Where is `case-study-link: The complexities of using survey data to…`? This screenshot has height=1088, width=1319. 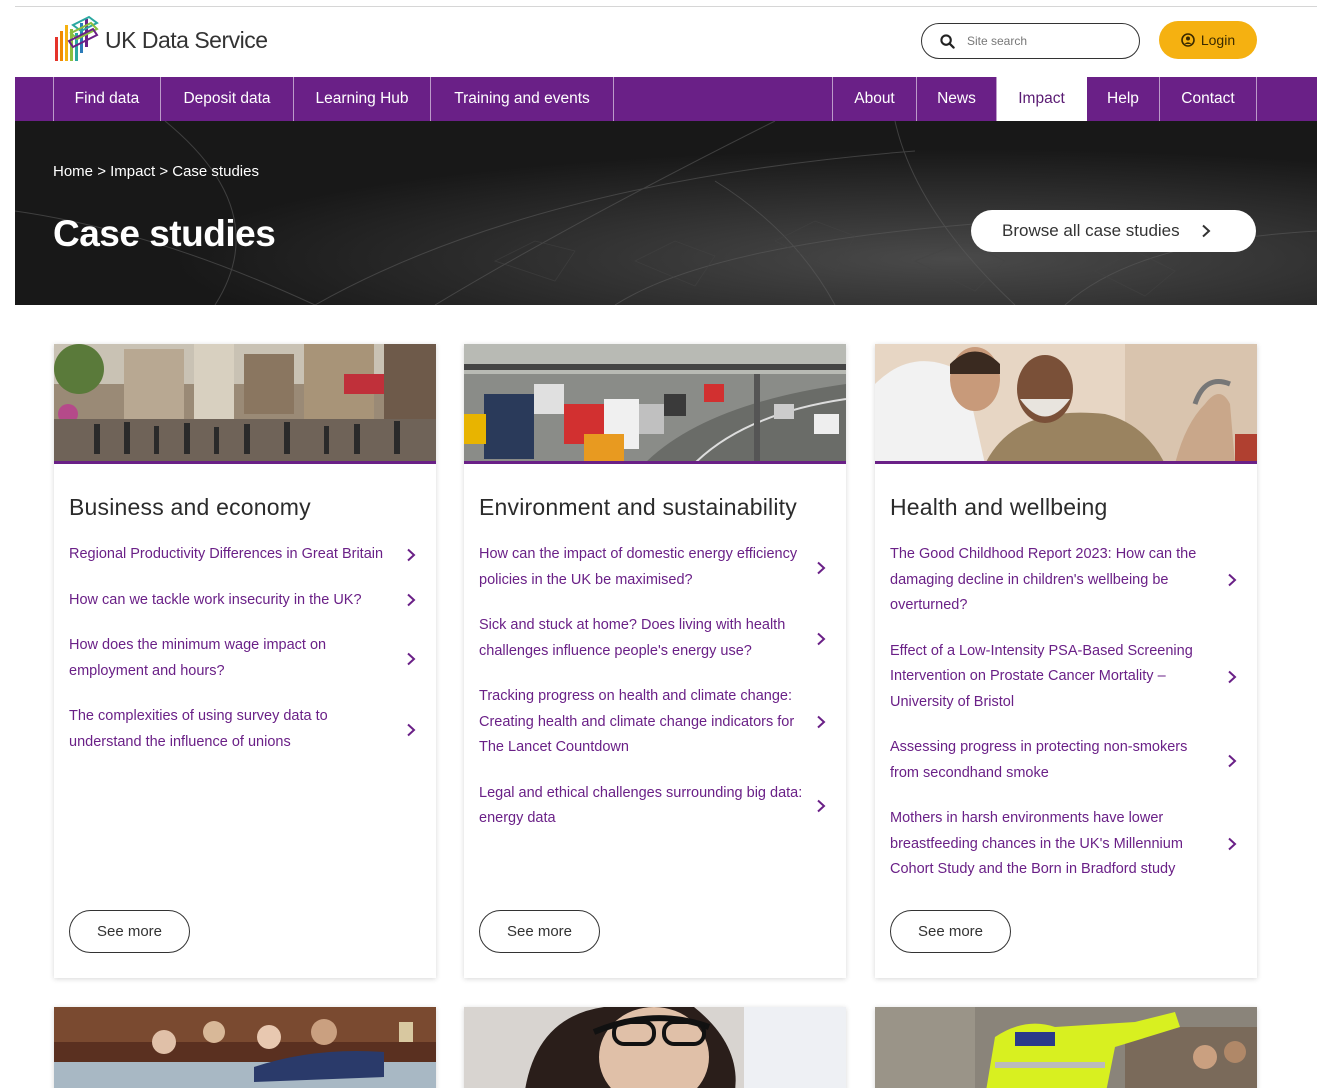
case-study-link: The complexities of using survey data to… is located at coordinates (246, 729).